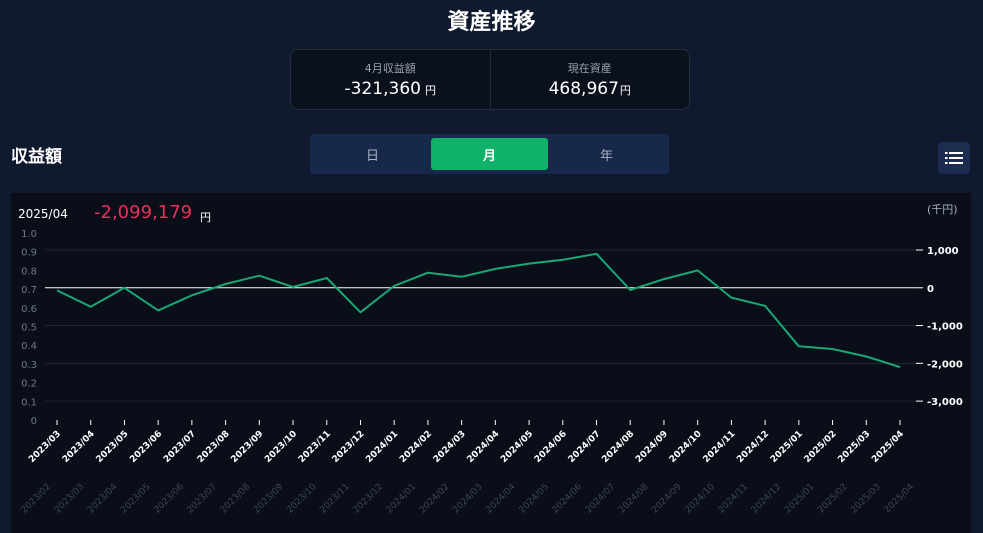 This screenshot has width=983, height=533. Describe the element at coordinates (484, 447) in the screenshot. I see `x-tick-label: 2024/04` at that location.